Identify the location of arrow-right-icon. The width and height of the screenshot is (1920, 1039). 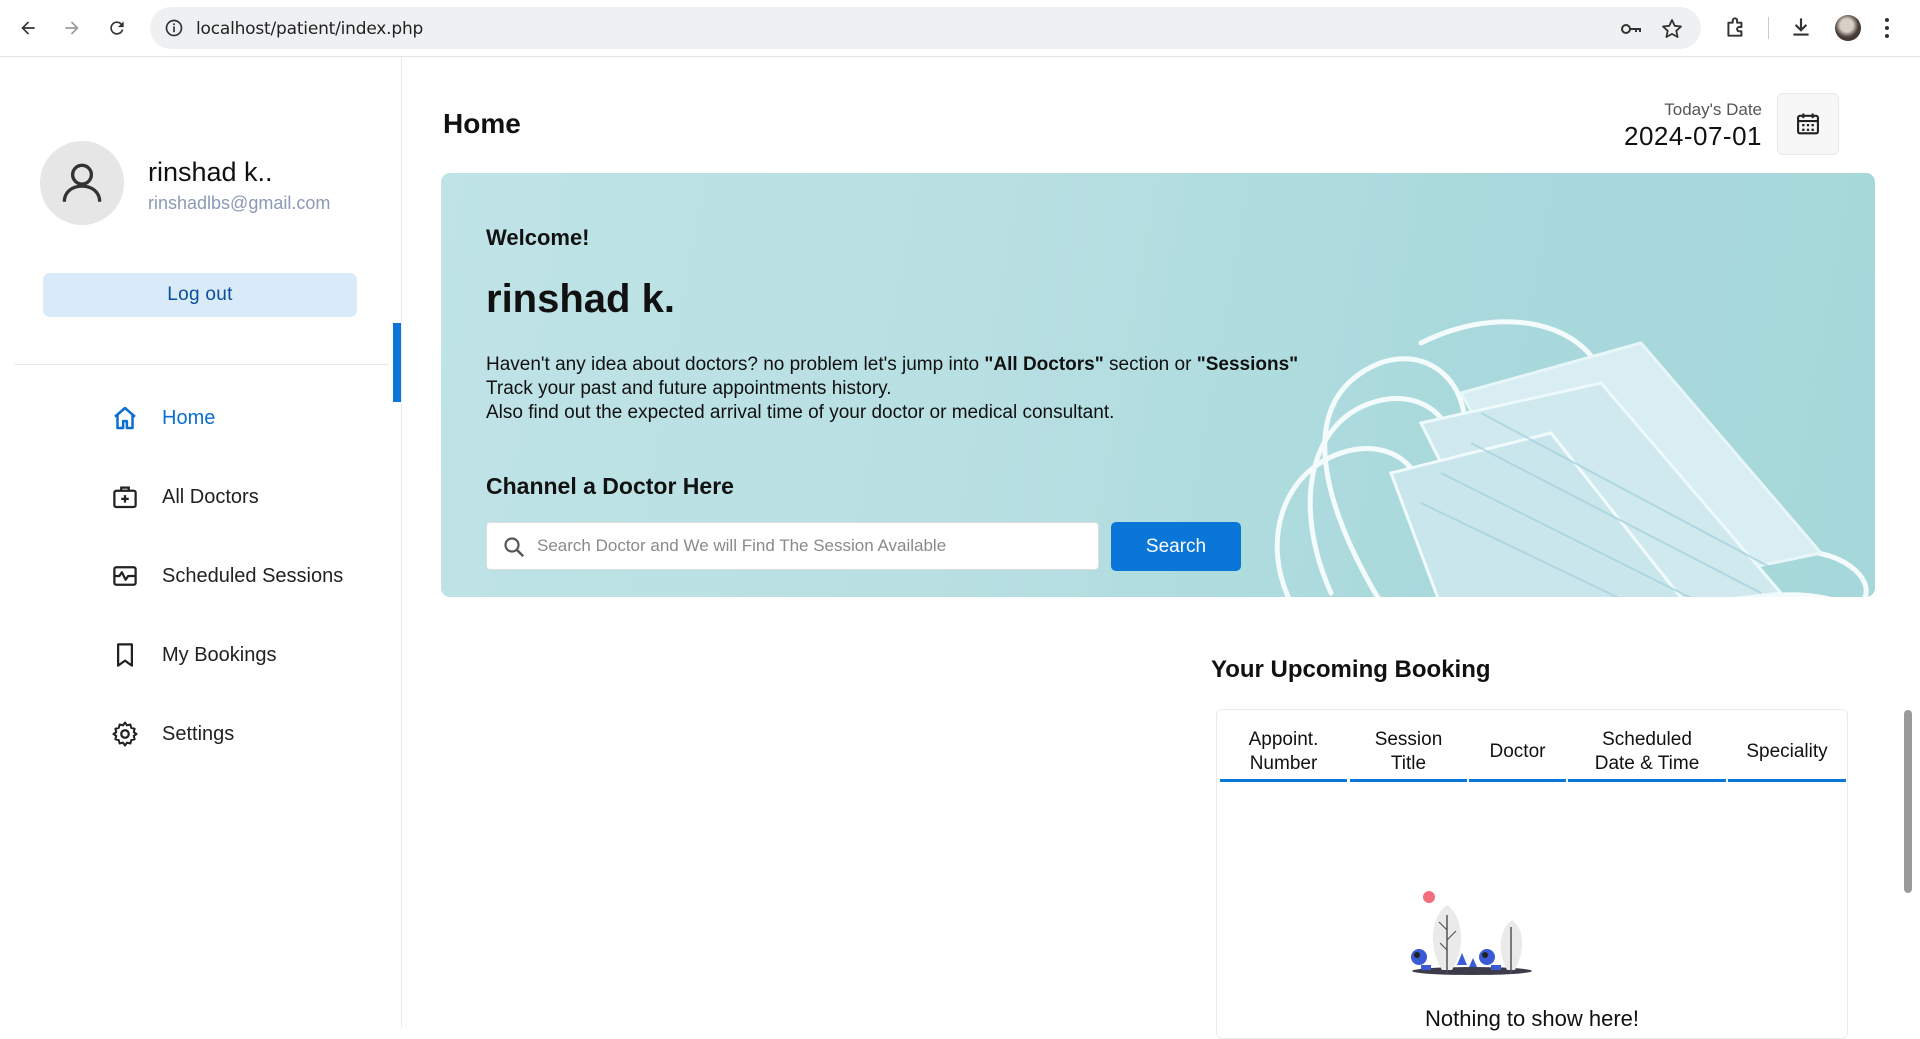
(72, 28).